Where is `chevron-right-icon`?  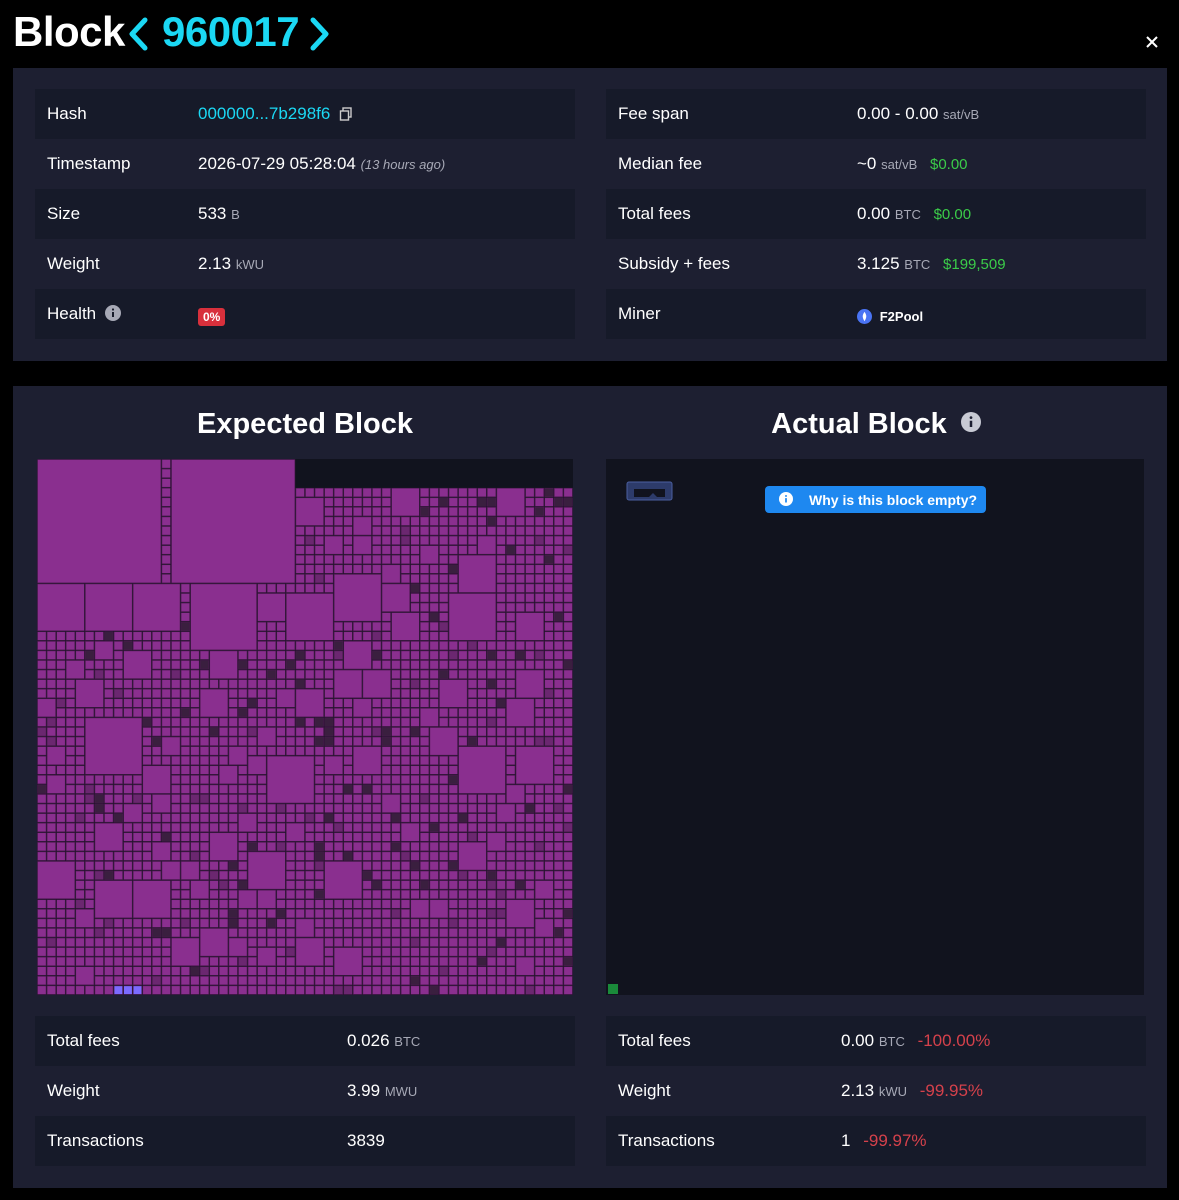
chevron-right-icon is located at coordinates (320, 34).